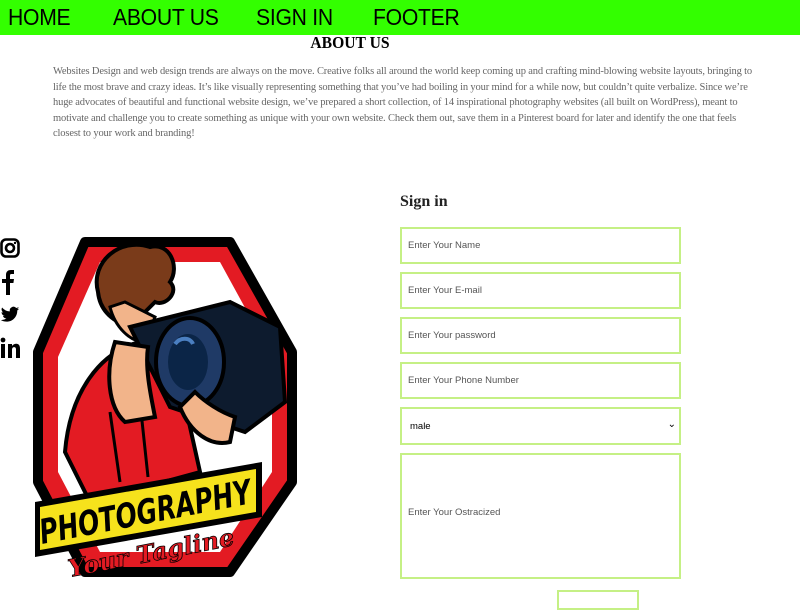  Describe the element at coordinates (11, 348) in the screenshot. I see `linkedin-icon` at that location.